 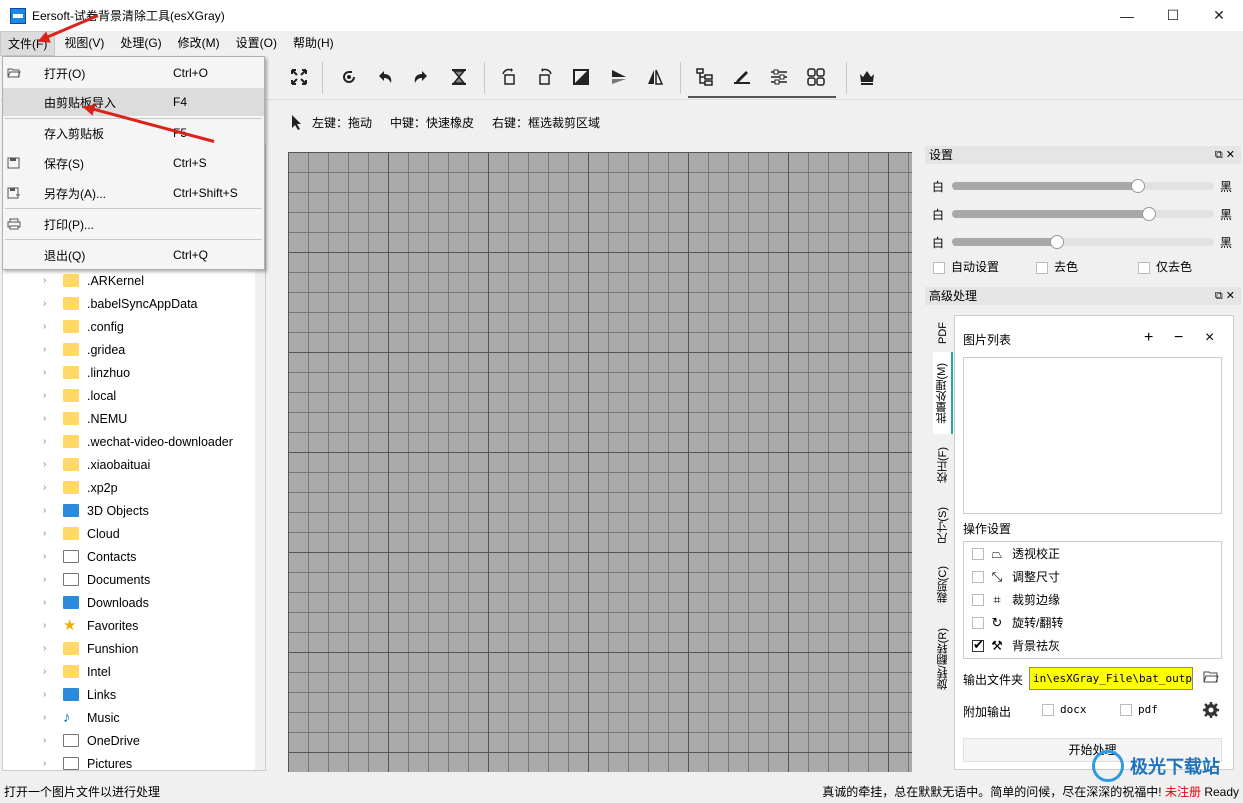 I want to click on tree-item: › .local, so click(x=128, y=395).